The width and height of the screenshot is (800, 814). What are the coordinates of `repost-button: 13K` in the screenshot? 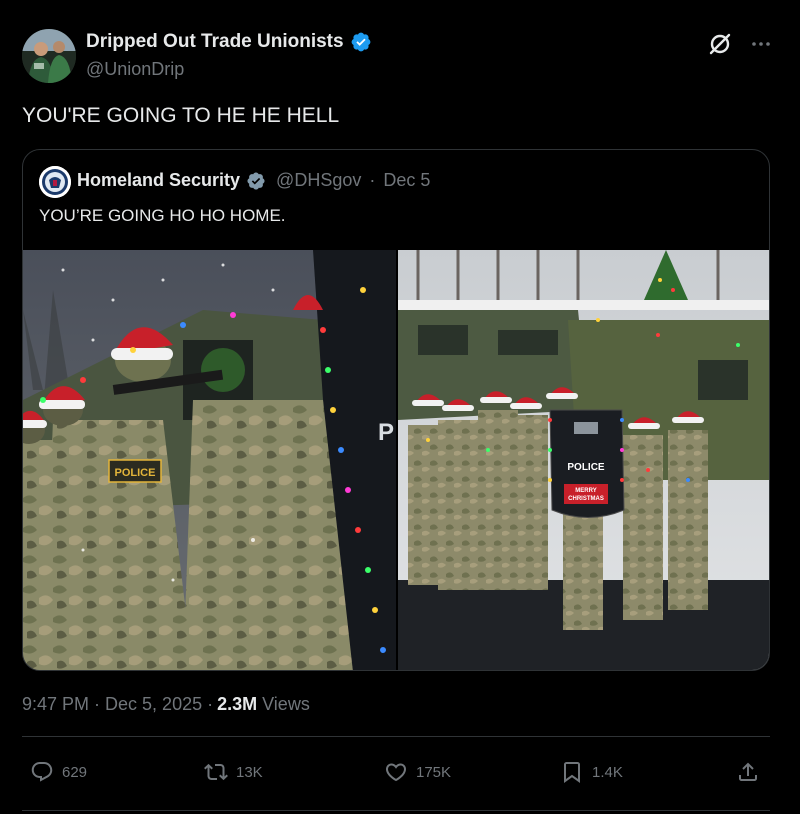 It's located at (233, 772).